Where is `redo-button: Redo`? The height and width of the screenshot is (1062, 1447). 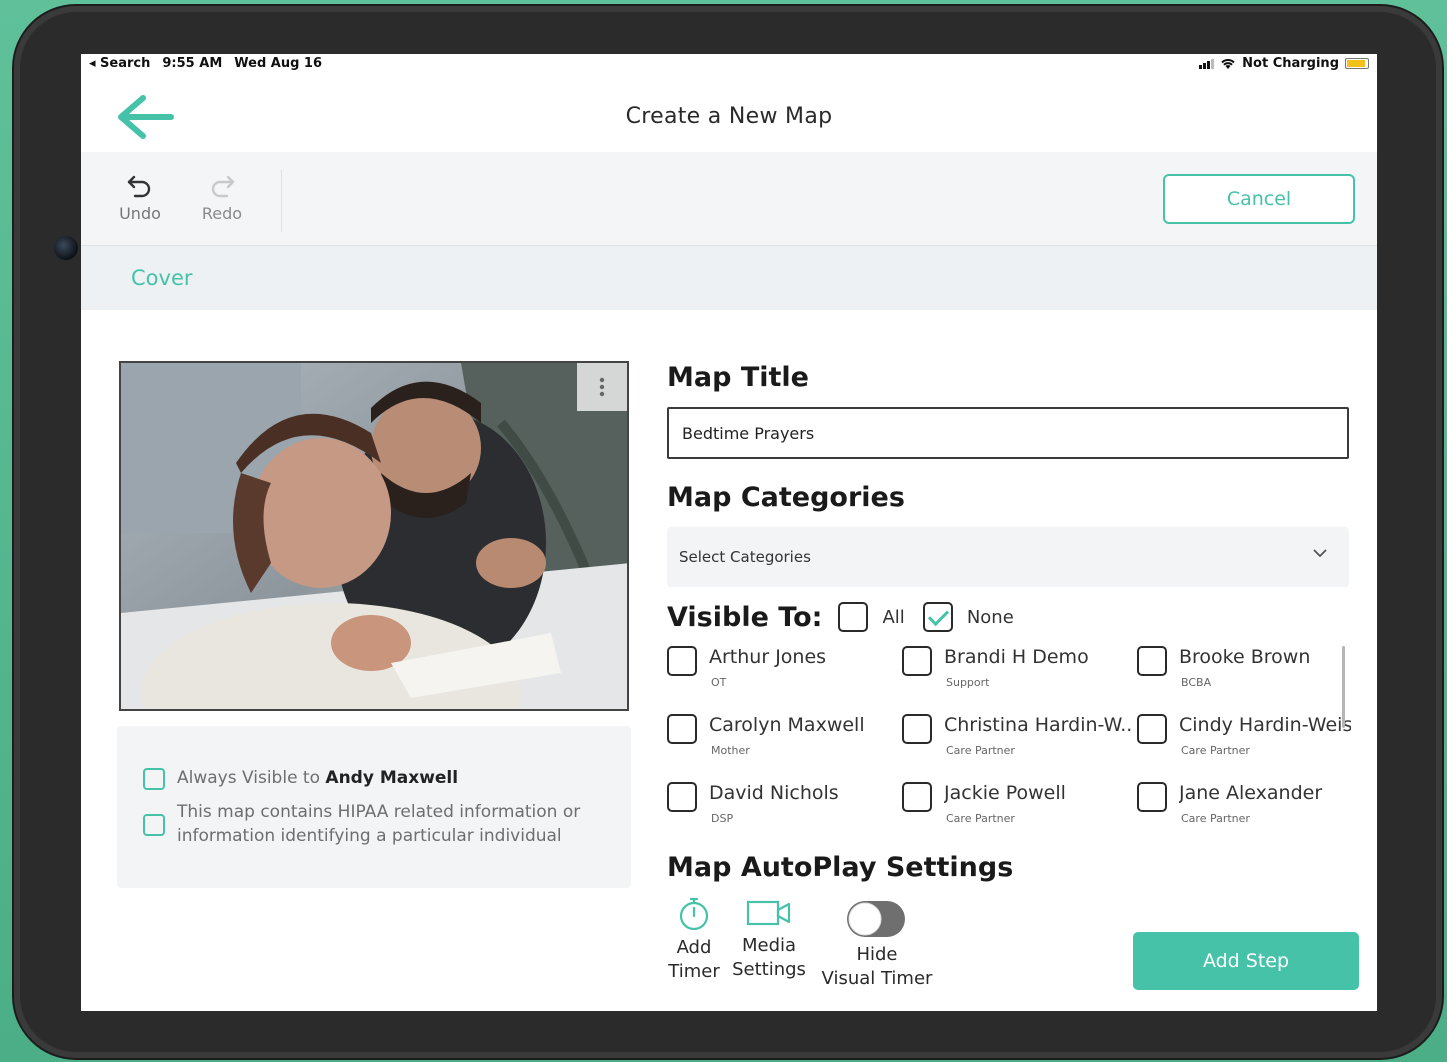 redo-button: Redo is located at coordinates (222, 197).